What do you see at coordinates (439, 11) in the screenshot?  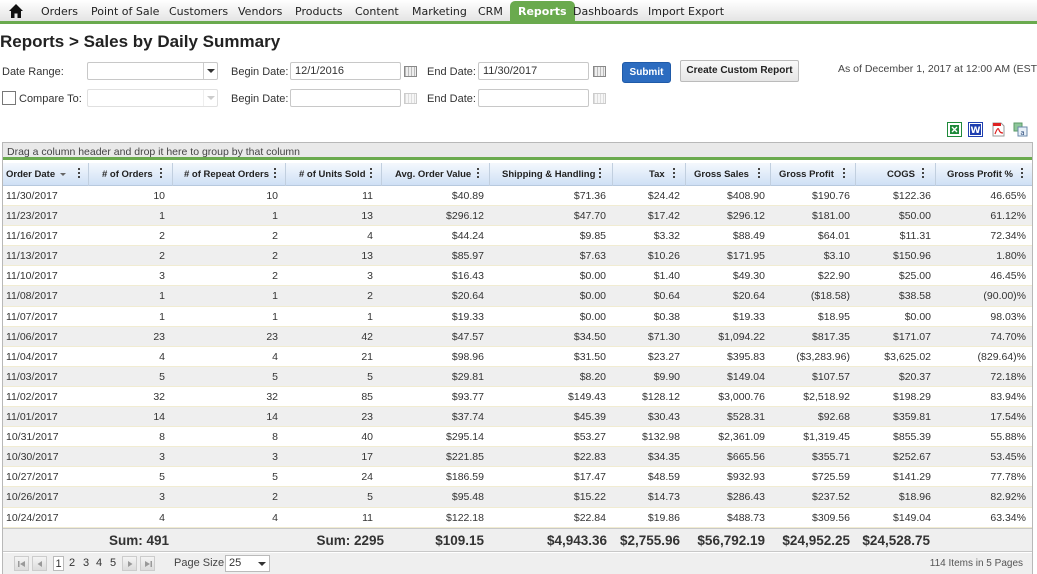 I see `nav-marketing: Marketing` at bounding box center [439, 11].